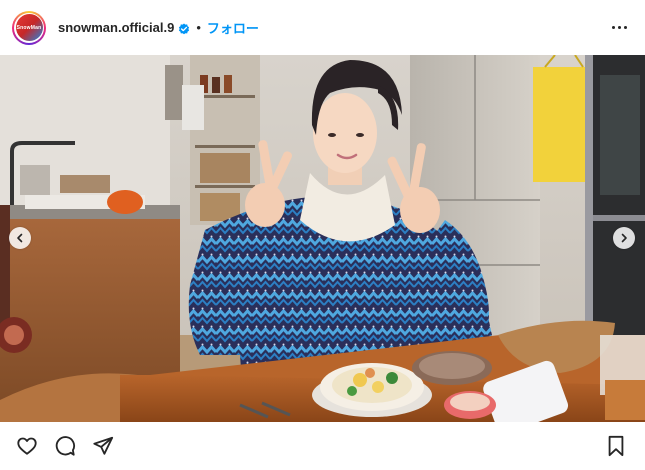  I want to click on avatar-border: SnowMan, so click(29, 27).